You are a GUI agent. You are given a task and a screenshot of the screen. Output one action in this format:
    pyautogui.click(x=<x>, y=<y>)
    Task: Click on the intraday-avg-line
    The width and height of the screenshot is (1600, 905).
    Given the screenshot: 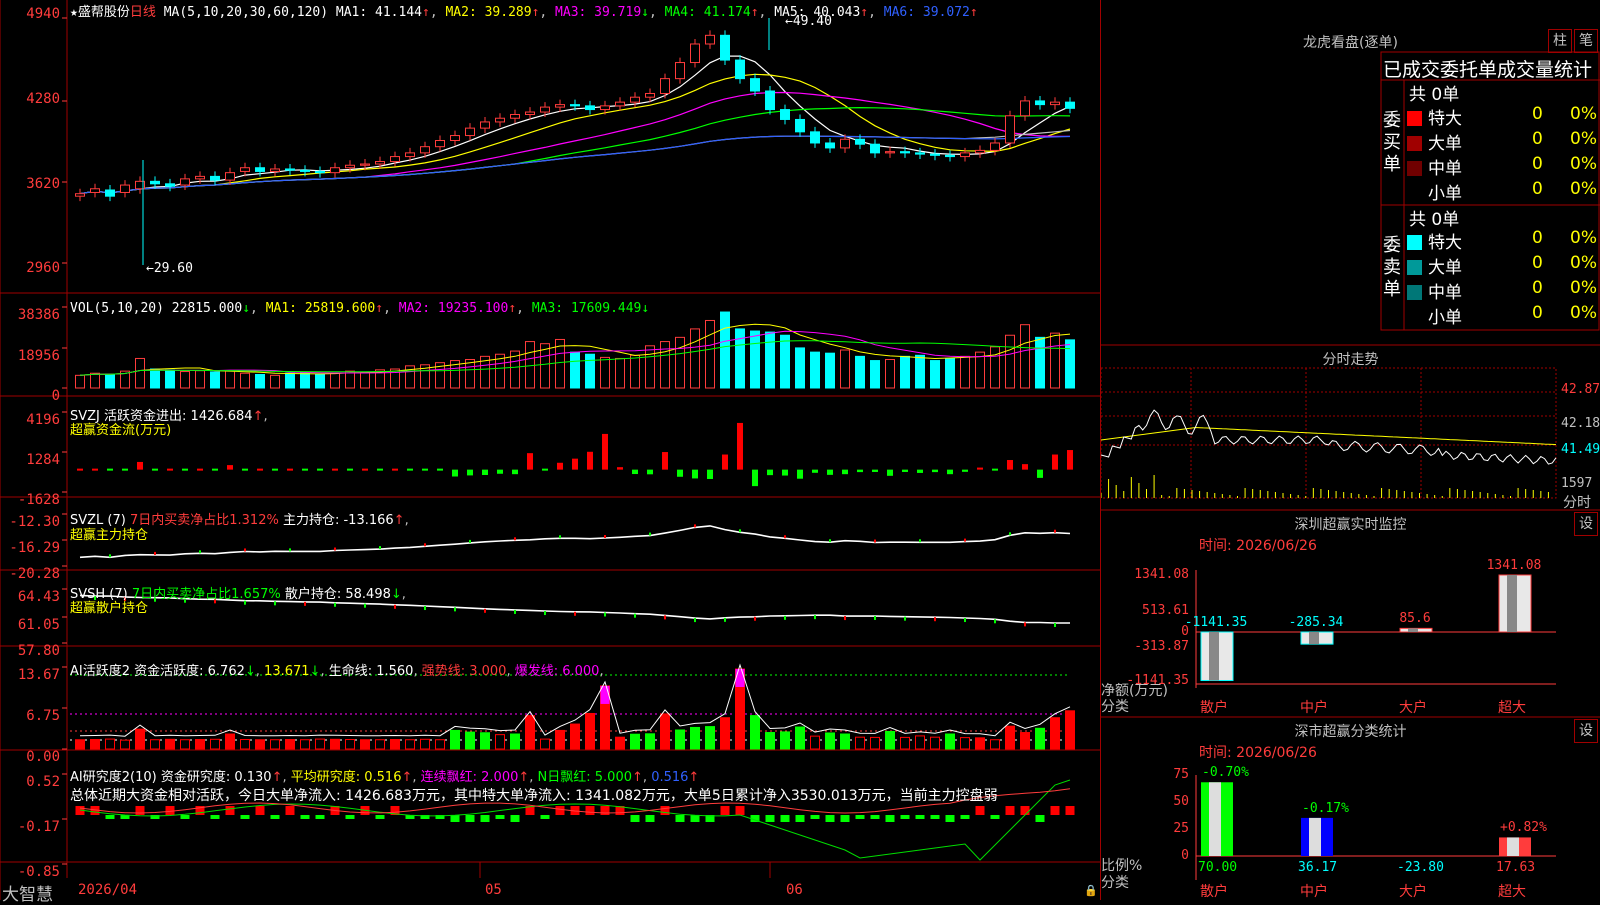 What is the action you would take?
    pyautogui.click(x=1329, y=436)
    